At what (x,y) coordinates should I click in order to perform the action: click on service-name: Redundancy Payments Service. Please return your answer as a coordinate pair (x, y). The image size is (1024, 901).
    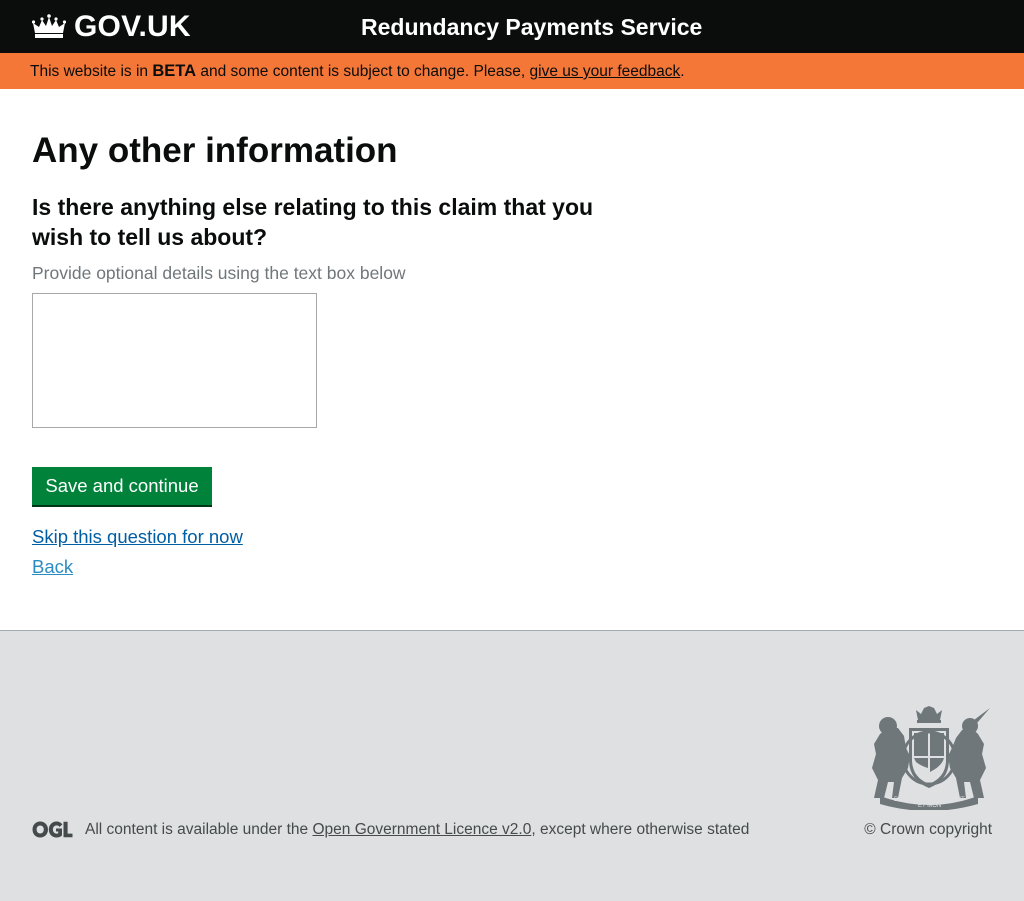
    Looking at the image, I should click on (531, 27).